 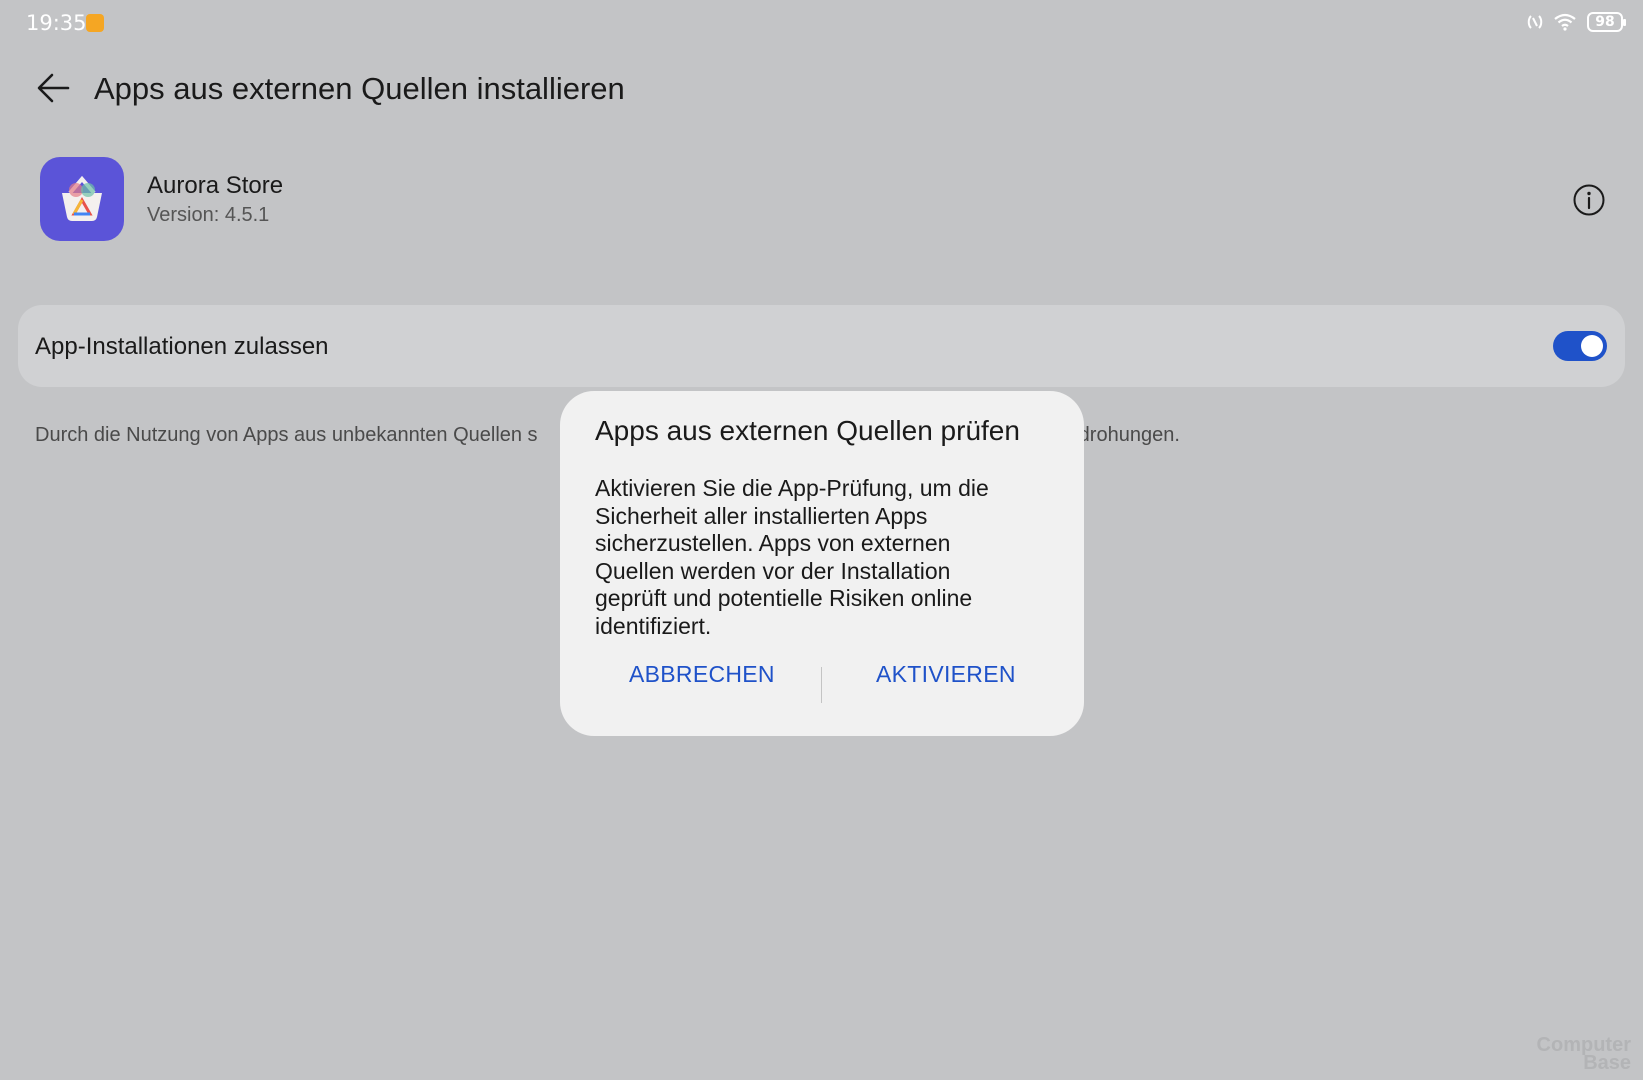 I want to click on notification-app-icon, so click(x=95, y=23).